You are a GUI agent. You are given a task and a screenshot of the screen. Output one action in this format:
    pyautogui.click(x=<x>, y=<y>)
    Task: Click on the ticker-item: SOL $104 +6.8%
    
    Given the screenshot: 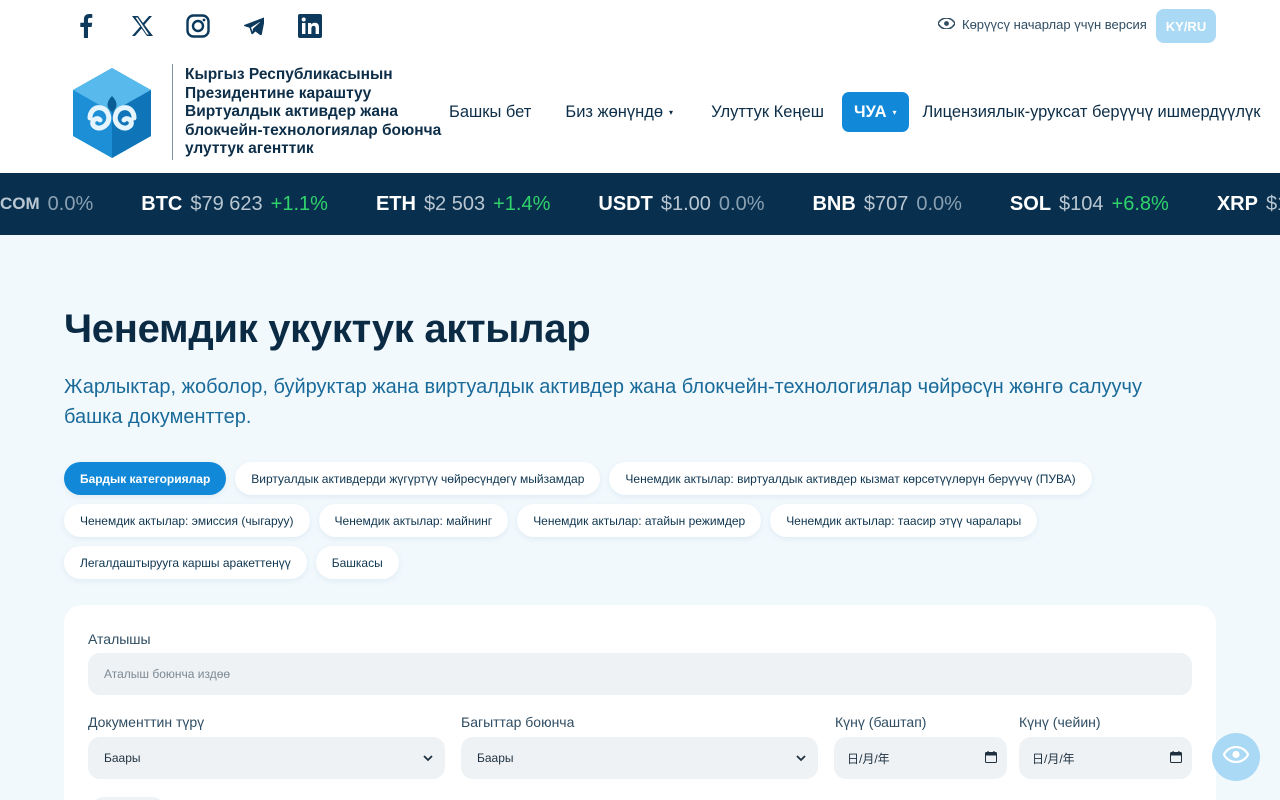 What is the action you would take?
    pyautogui.click(x=1089, y=204)
    